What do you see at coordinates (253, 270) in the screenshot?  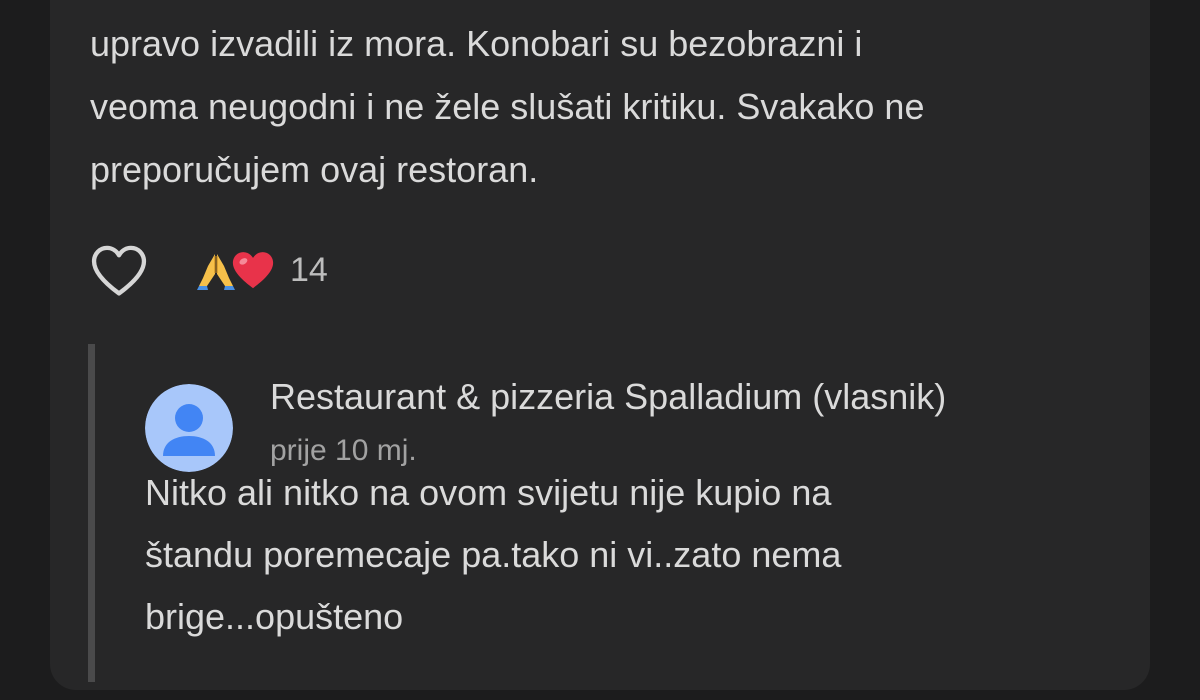 I see `red-heart-icon` at bounding box center [253, 270].